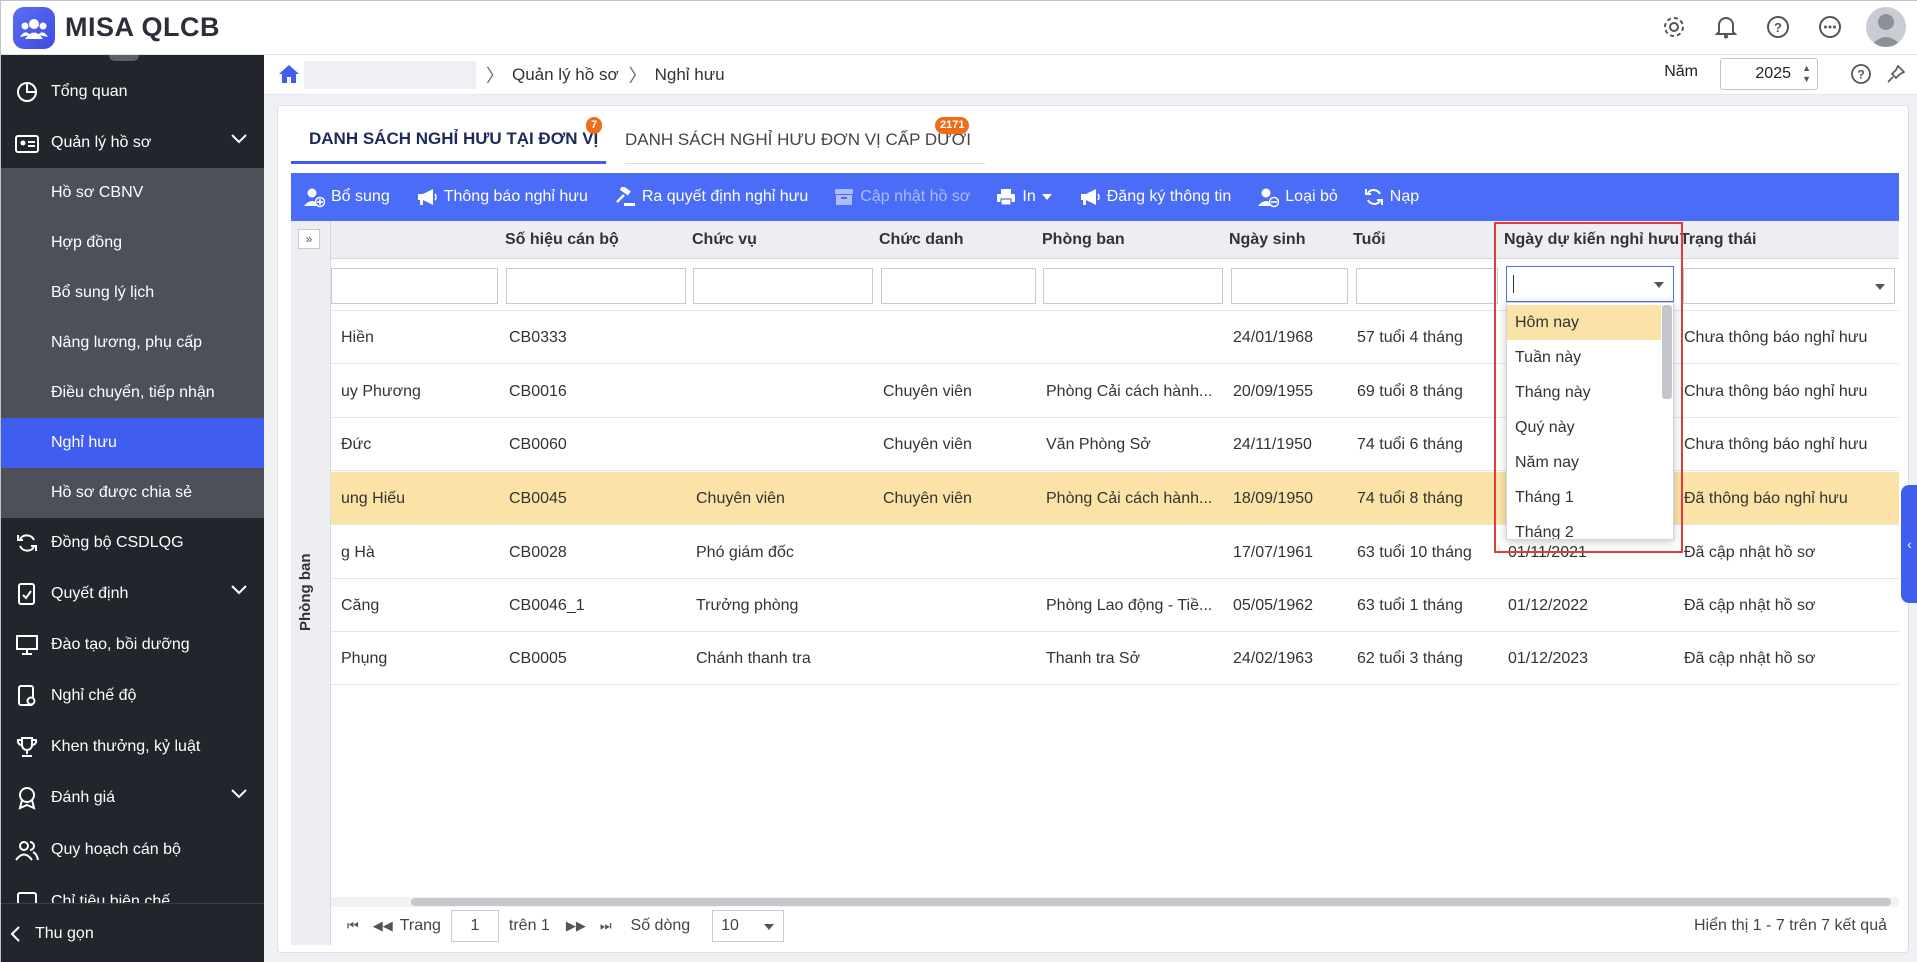  Describe the element at coordinates (83, 797) in the screenshot. I see `sidebar-item-label: Đánh giá` at that location.